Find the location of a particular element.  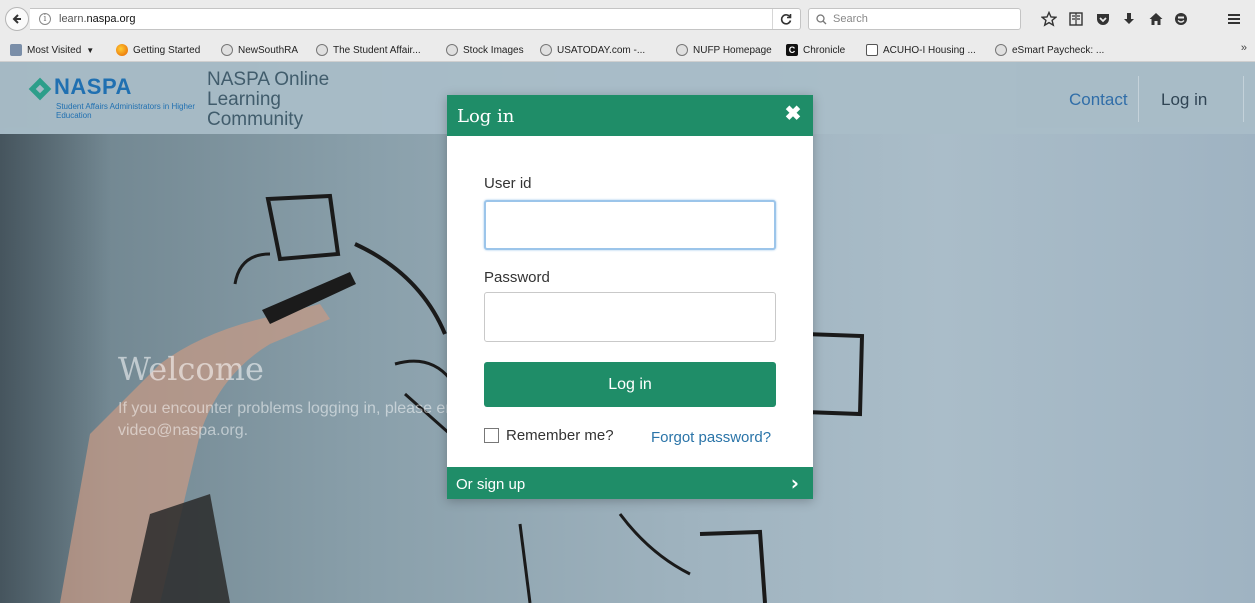

bookmark-most-visited: Most Visited ▼ is located at coordinates (52, 50).